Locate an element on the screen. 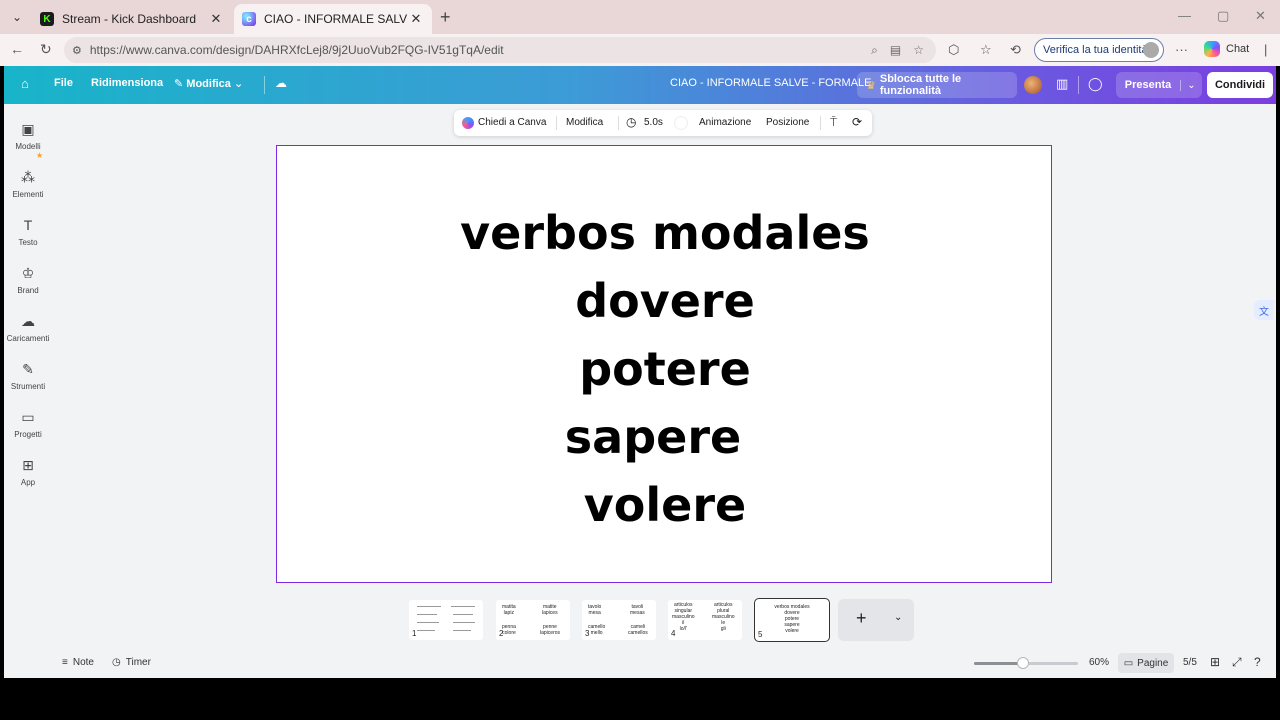 The image size is (1280, 720). zoom-slider is located at coordinates (1026, 663).